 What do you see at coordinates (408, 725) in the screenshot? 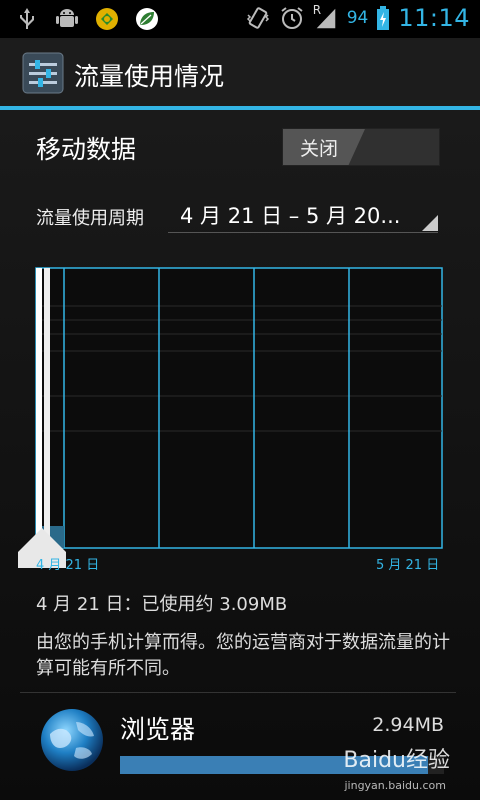
I see `app-usage-size: 2.94MB` at bounding box center [408, 725].